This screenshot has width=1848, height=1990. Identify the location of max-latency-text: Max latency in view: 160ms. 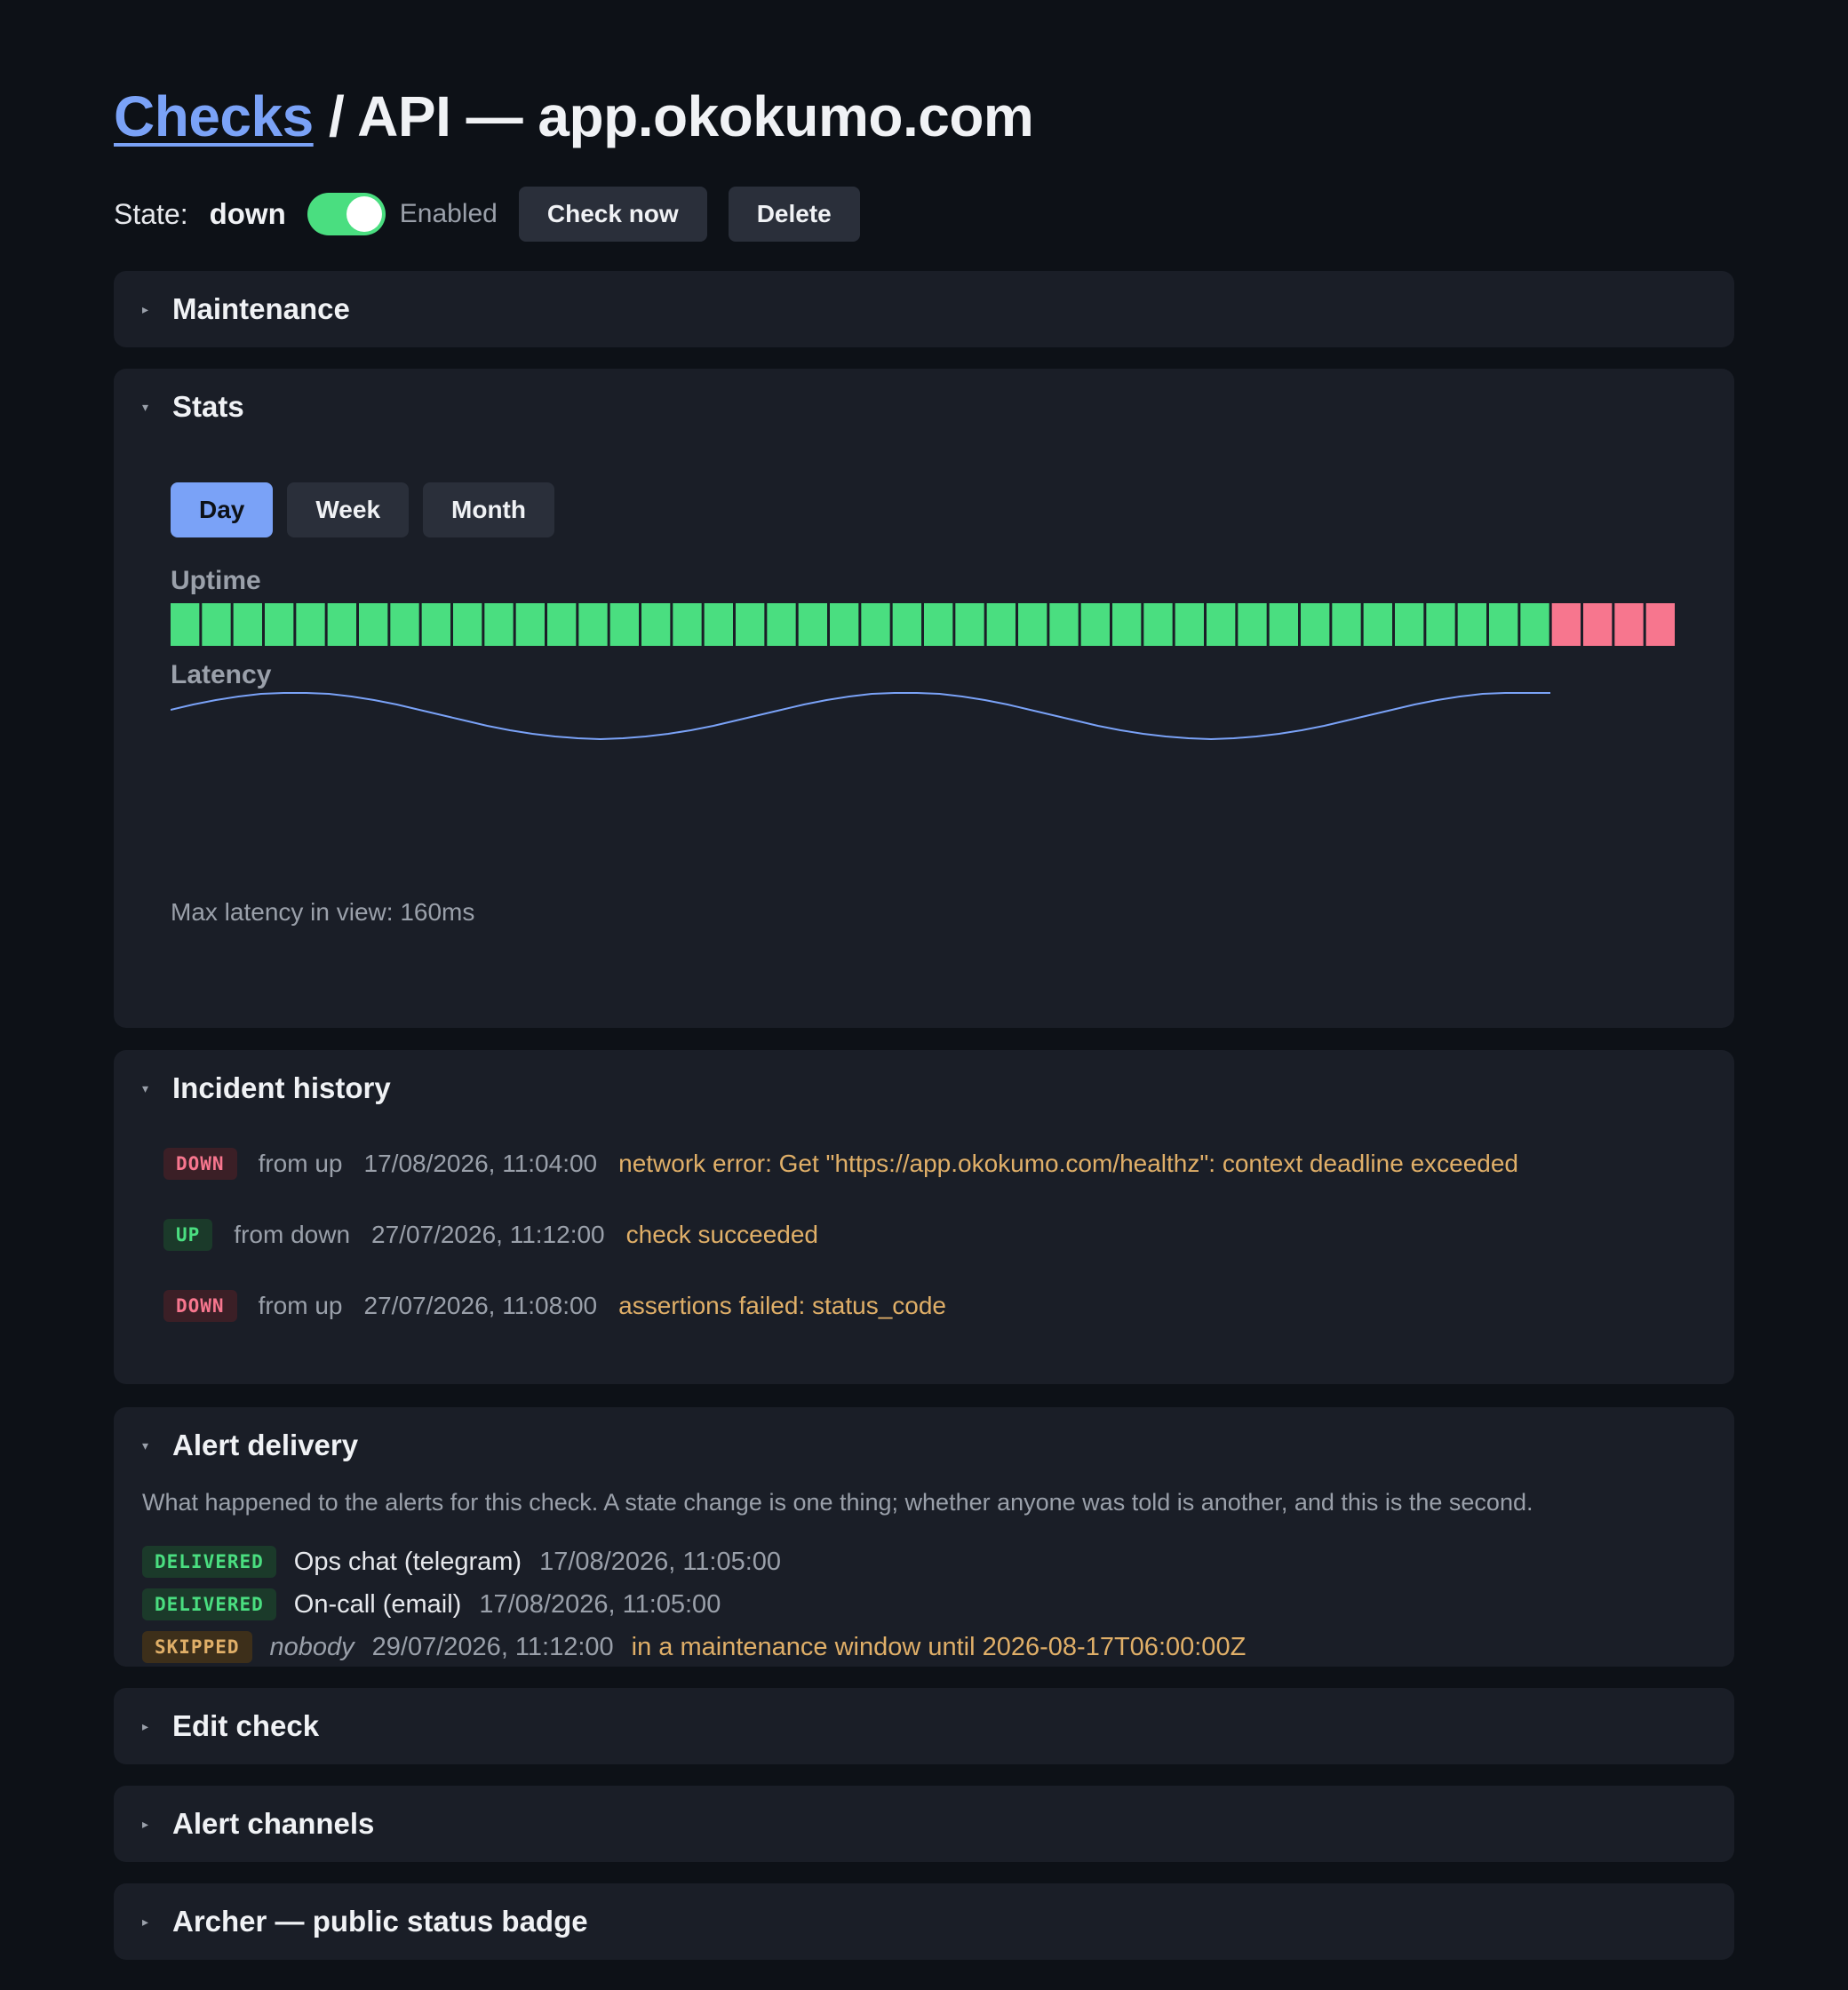
(323, 912).